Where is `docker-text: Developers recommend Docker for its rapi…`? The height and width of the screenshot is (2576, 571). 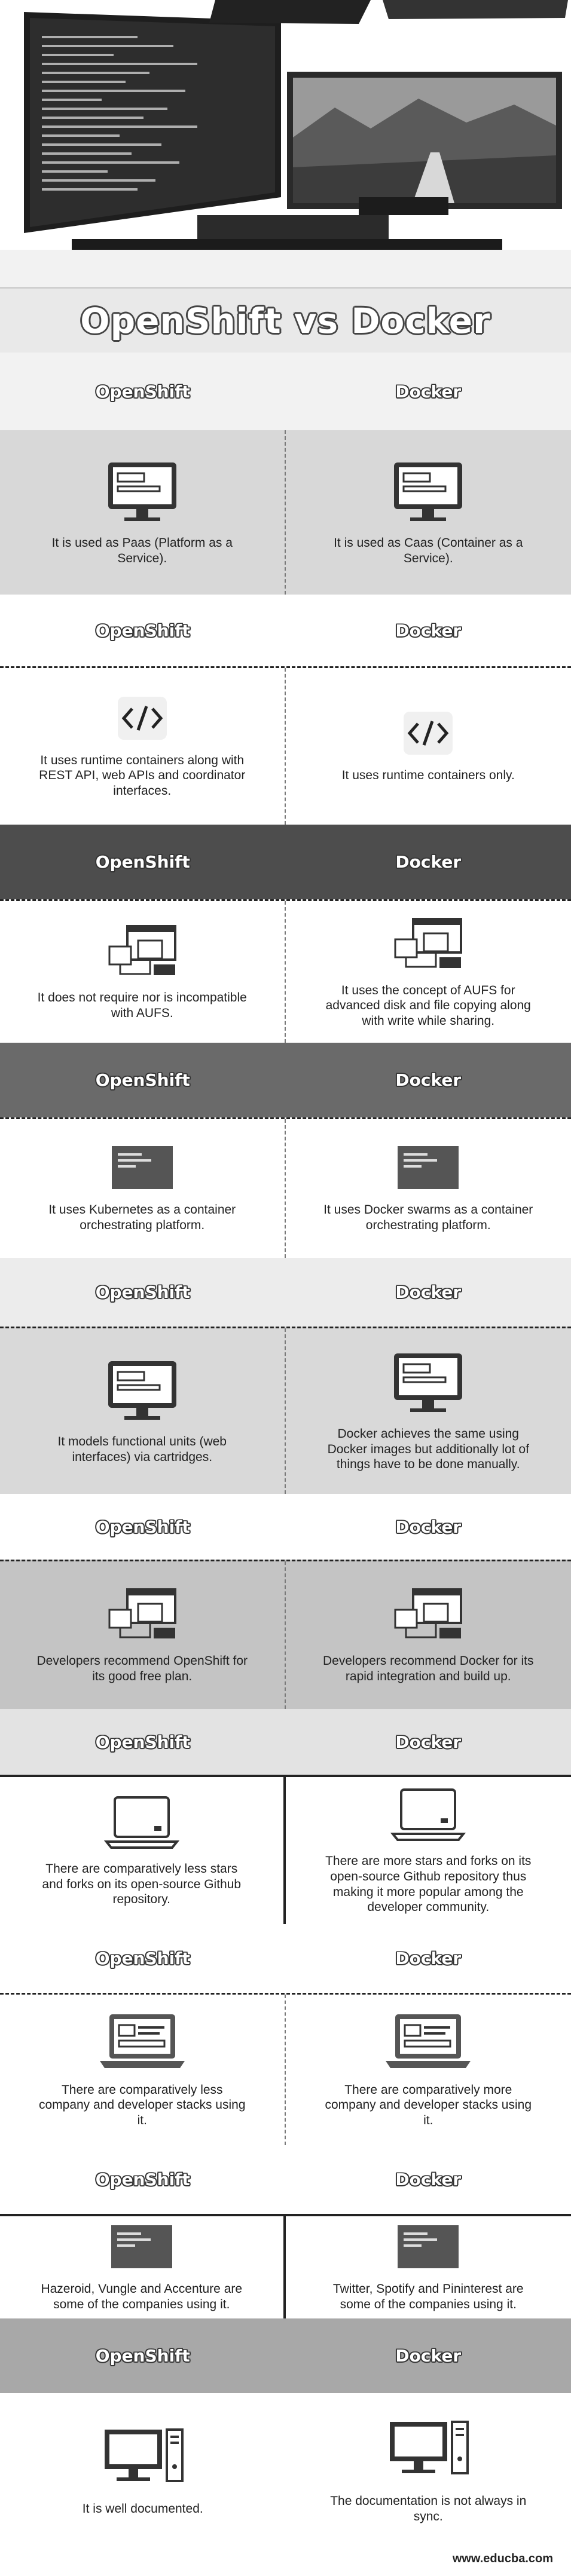
docker-text: Developers recommend Docker for its rapi… is located at coordinates (428, 1669).